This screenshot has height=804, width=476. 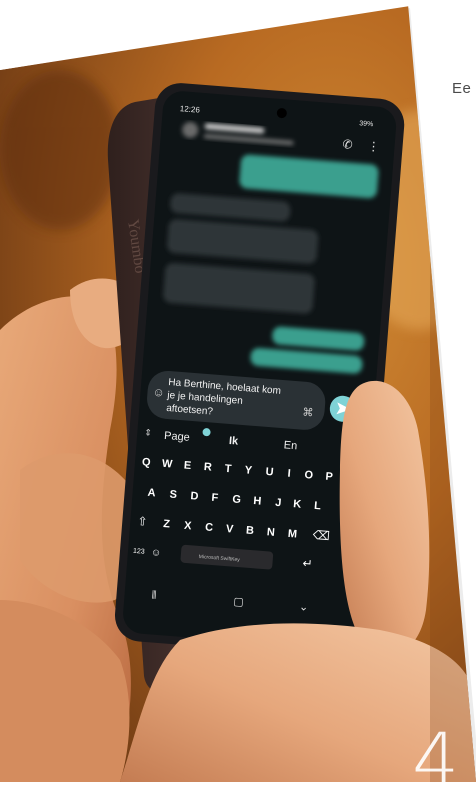 I want to click on suggestion-settings-icon: ⇕, so click(x=148, y=432).